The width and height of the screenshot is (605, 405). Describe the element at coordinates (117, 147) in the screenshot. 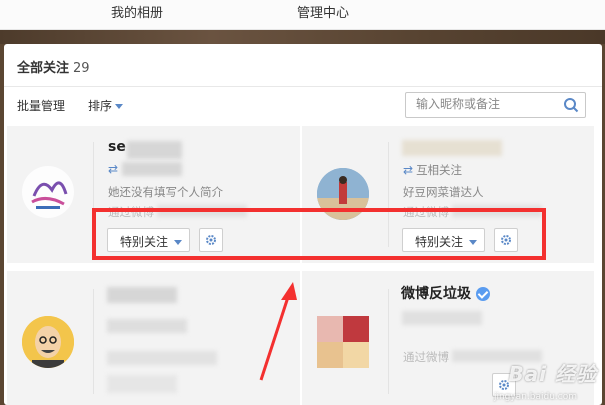

I see `user-name: se` at that location.